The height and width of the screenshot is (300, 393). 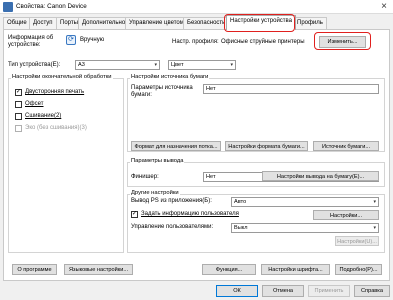 What do you see at coordinates (34, 104) in the screenshot?
I see `offset-label: Офсет` at bounding box center [34, 104].